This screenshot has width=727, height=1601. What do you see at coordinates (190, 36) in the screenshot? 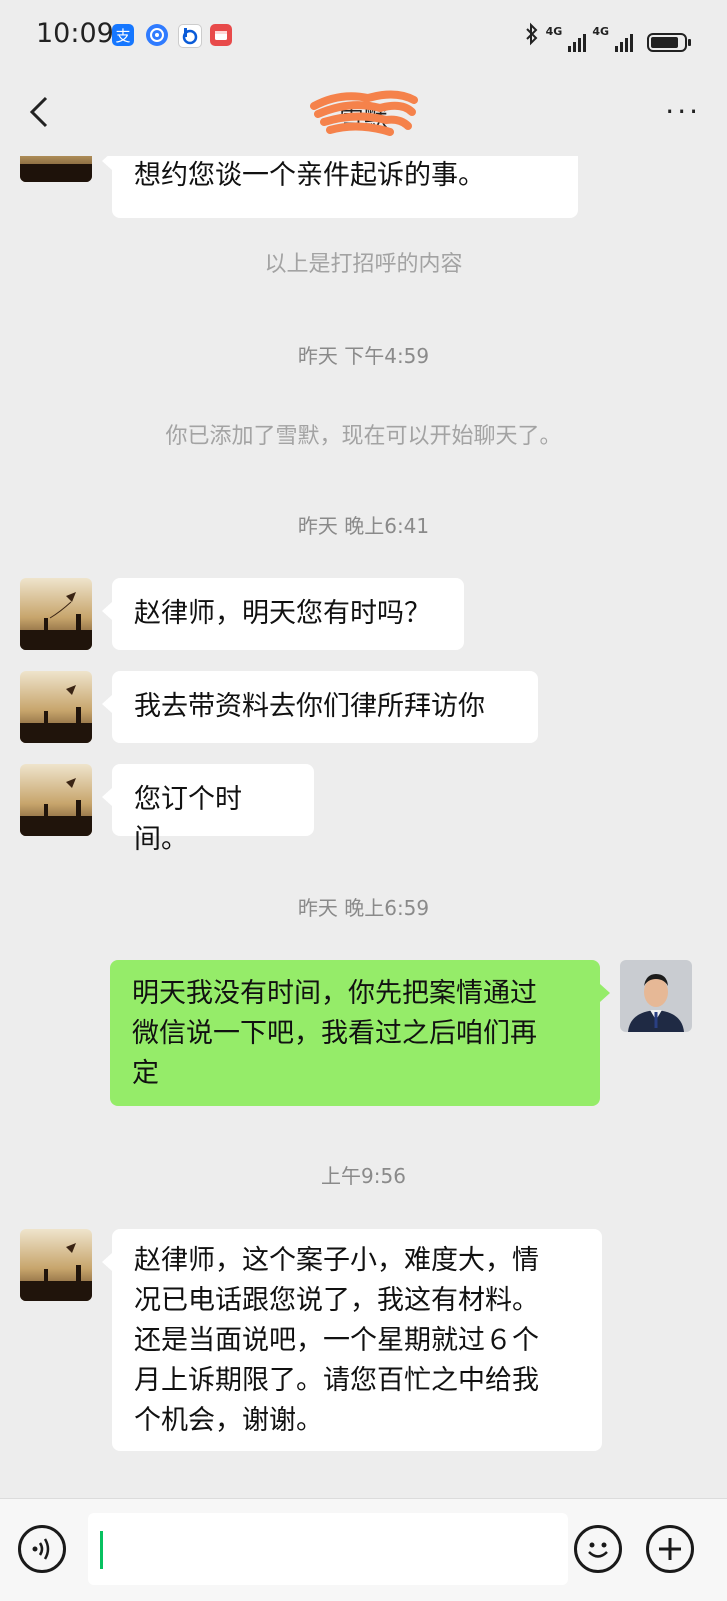
I see `bilibili-icon` at bounding box center [190, 36].